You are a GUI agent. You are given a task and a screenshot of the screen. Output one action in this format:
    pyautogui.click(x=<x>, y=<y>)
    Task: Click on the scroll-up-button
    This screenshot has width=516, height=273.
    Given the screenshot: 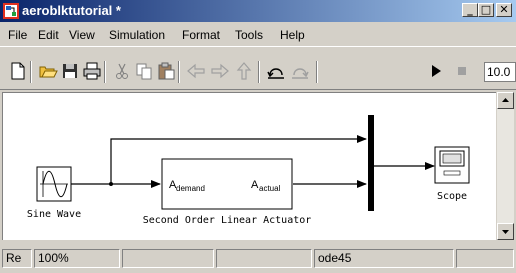 What is the action you would take?
    pyautogui.click(x=505, y=100)
    